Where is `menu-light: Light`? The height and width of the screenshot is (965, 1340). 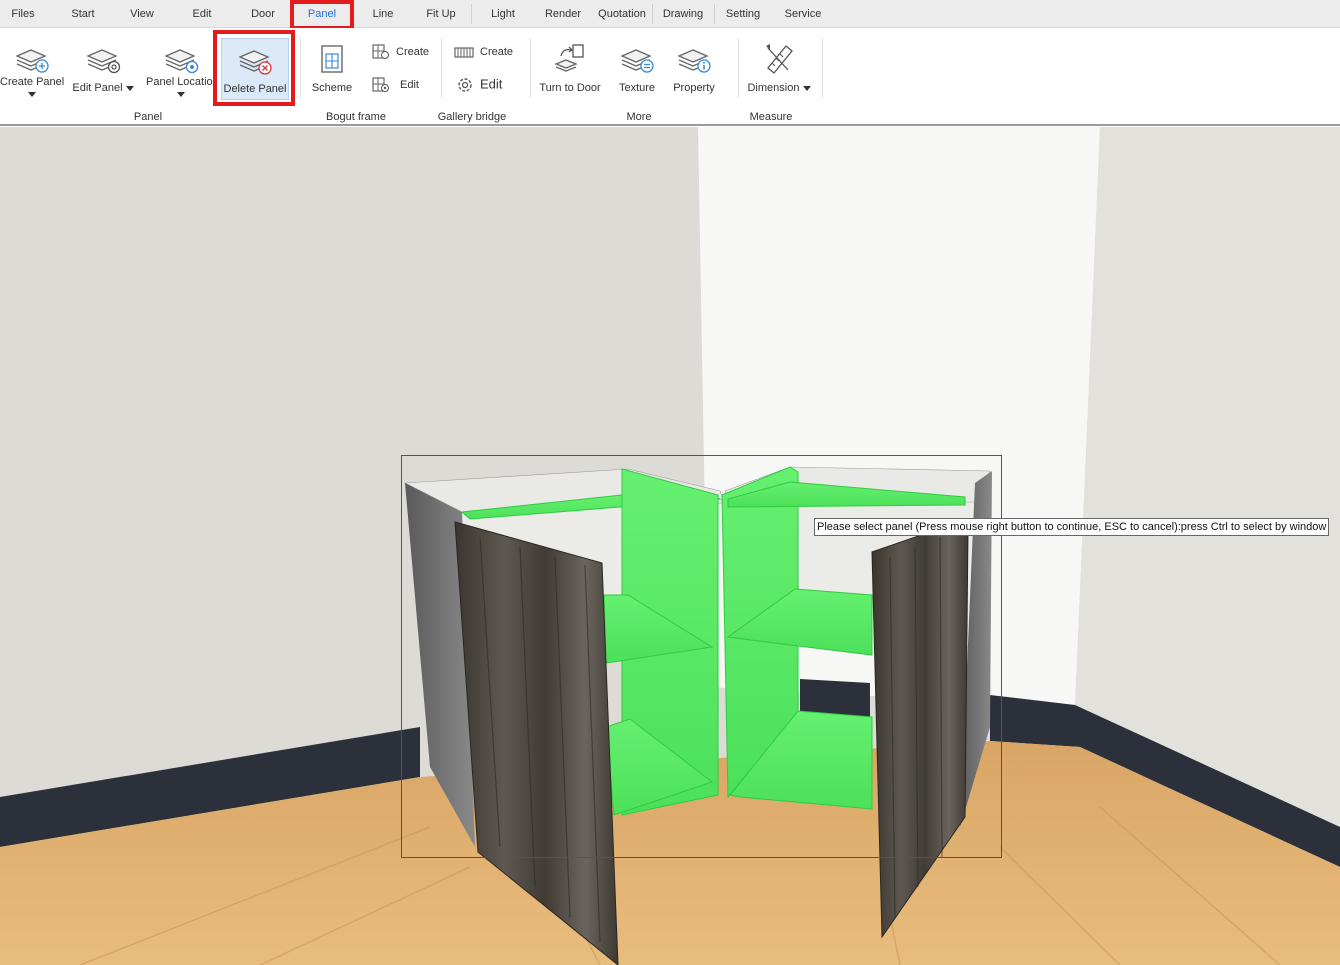
menu-light: Light is located at coordinates (503, 14).